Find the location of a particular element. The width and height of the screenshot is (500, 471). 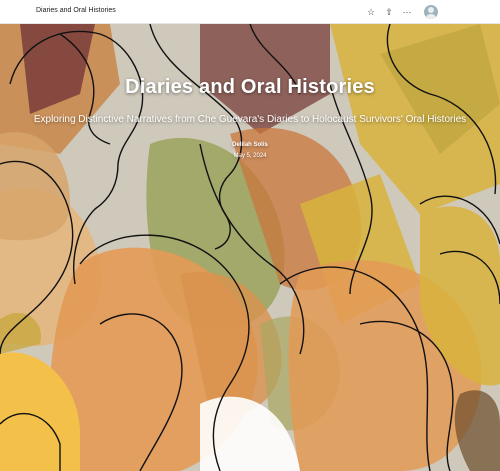

page-title: Diaries and Oral Histories is located at coordinates (250, 87).